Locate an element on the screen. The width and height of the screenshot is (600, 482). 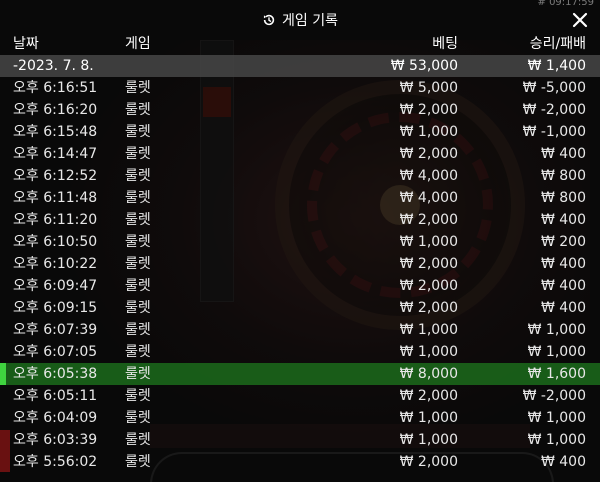
date-group-row: -2023. 7. 8. ₩ 53,000 ₩ 1,400 is located at coordinates (300, 66).